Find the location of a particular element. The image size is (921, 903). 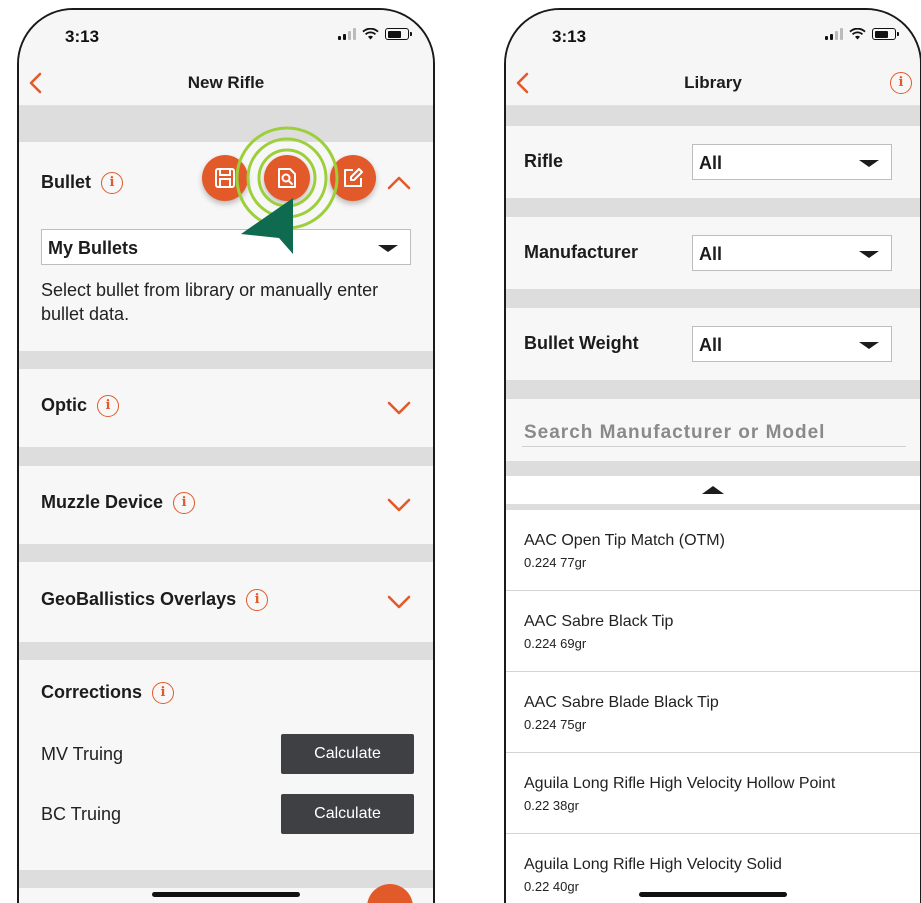

manufacturer-filter-dropdown: All is located at coordinates (792, 253).